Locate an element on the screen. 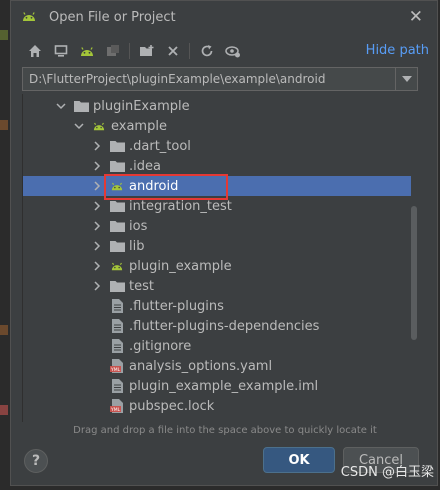 This screenshot has height=490, width=440. ok-button: OK is located at coordinates (299, 460).